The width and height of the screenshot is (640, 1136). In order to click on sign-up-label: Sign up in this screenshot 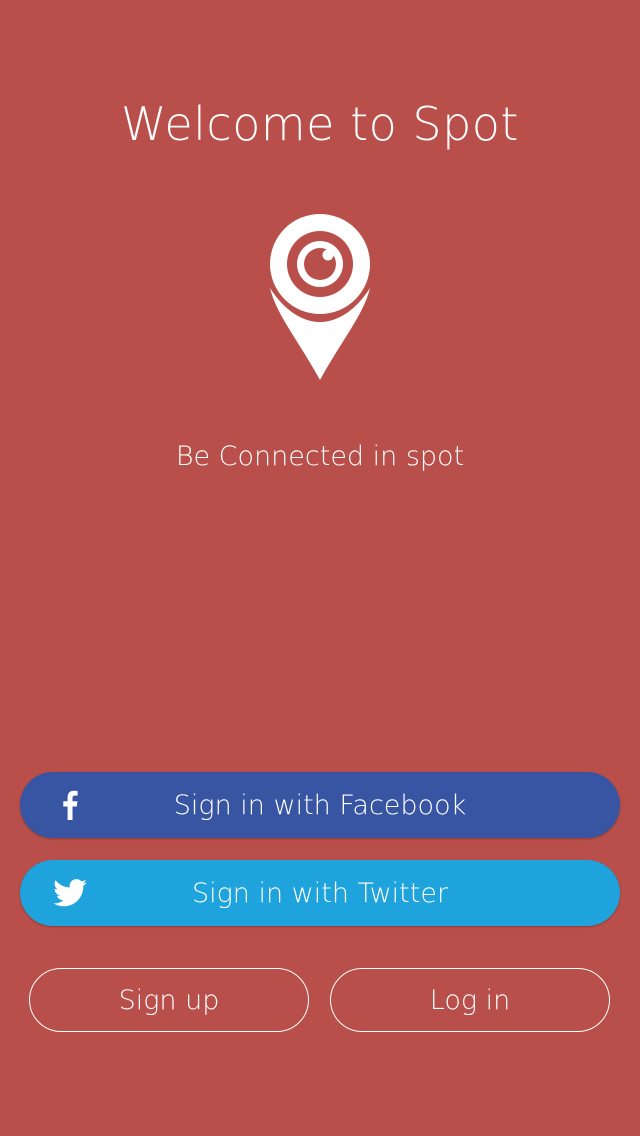, I will do `click(169, 1000)`.